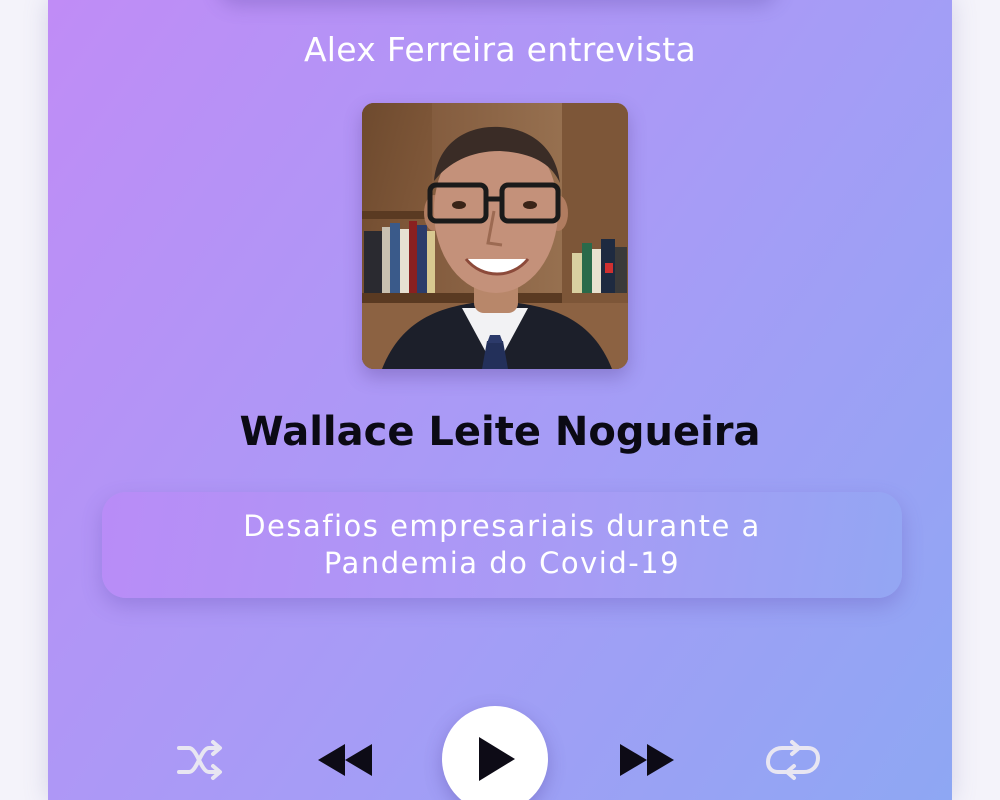 Image resolution: width=1000 pixels, height=800 pixels. I want to click on rewind-icon, so click(345, 760).